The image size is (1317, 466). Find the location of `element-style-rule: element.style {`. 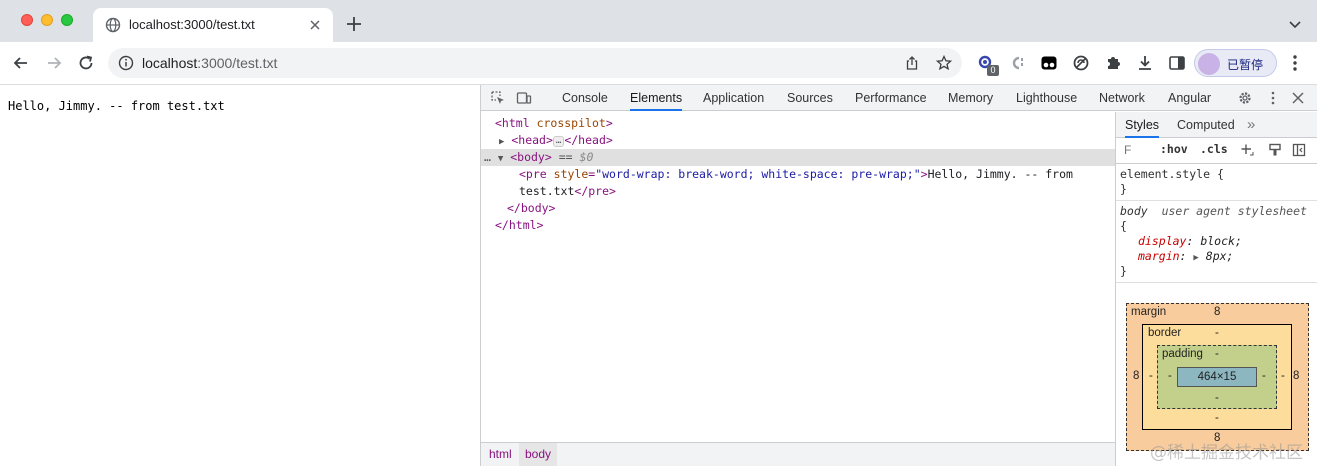

element-style-rule: element.style { is located at coordinates (1172, 174).